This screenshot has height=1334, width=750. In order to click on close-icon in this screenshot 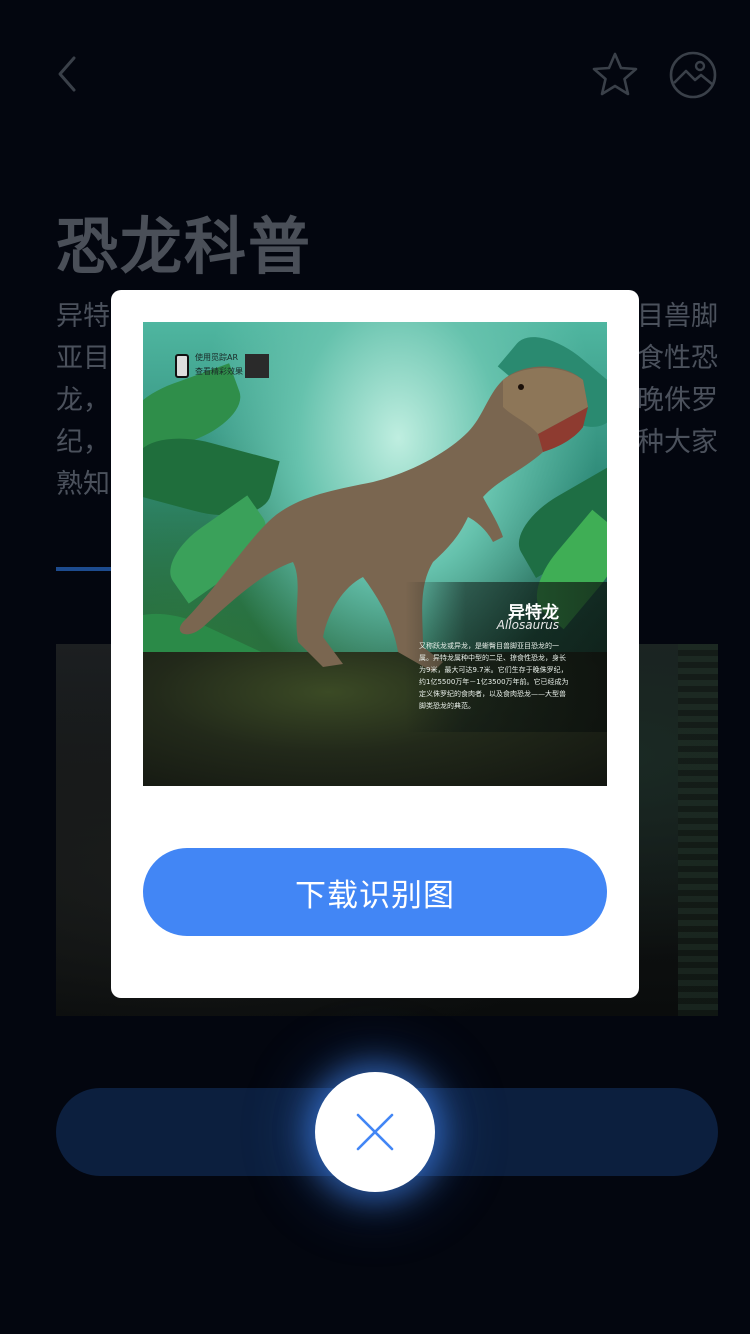, I will do `click(375, 1132)`.